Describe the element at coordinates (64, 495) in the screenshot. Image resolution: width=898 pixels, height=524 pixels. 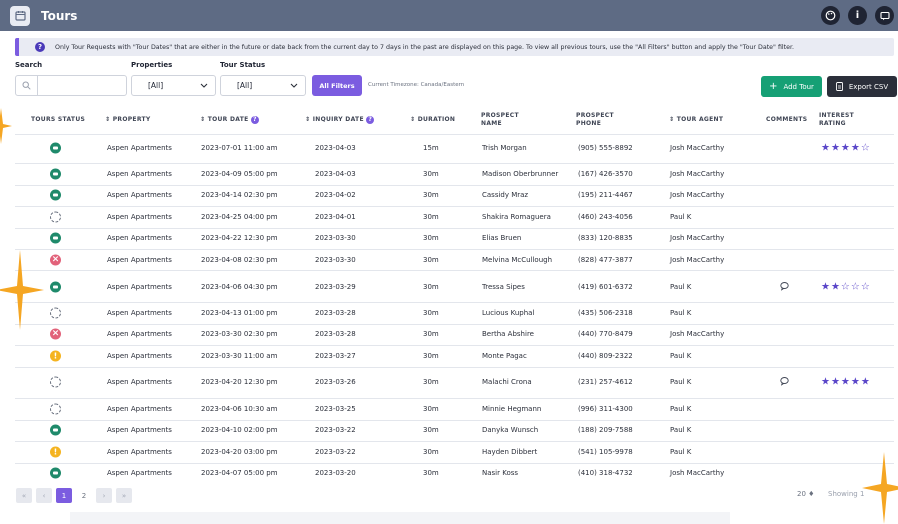
I see `page-1-button: 1` at that location.